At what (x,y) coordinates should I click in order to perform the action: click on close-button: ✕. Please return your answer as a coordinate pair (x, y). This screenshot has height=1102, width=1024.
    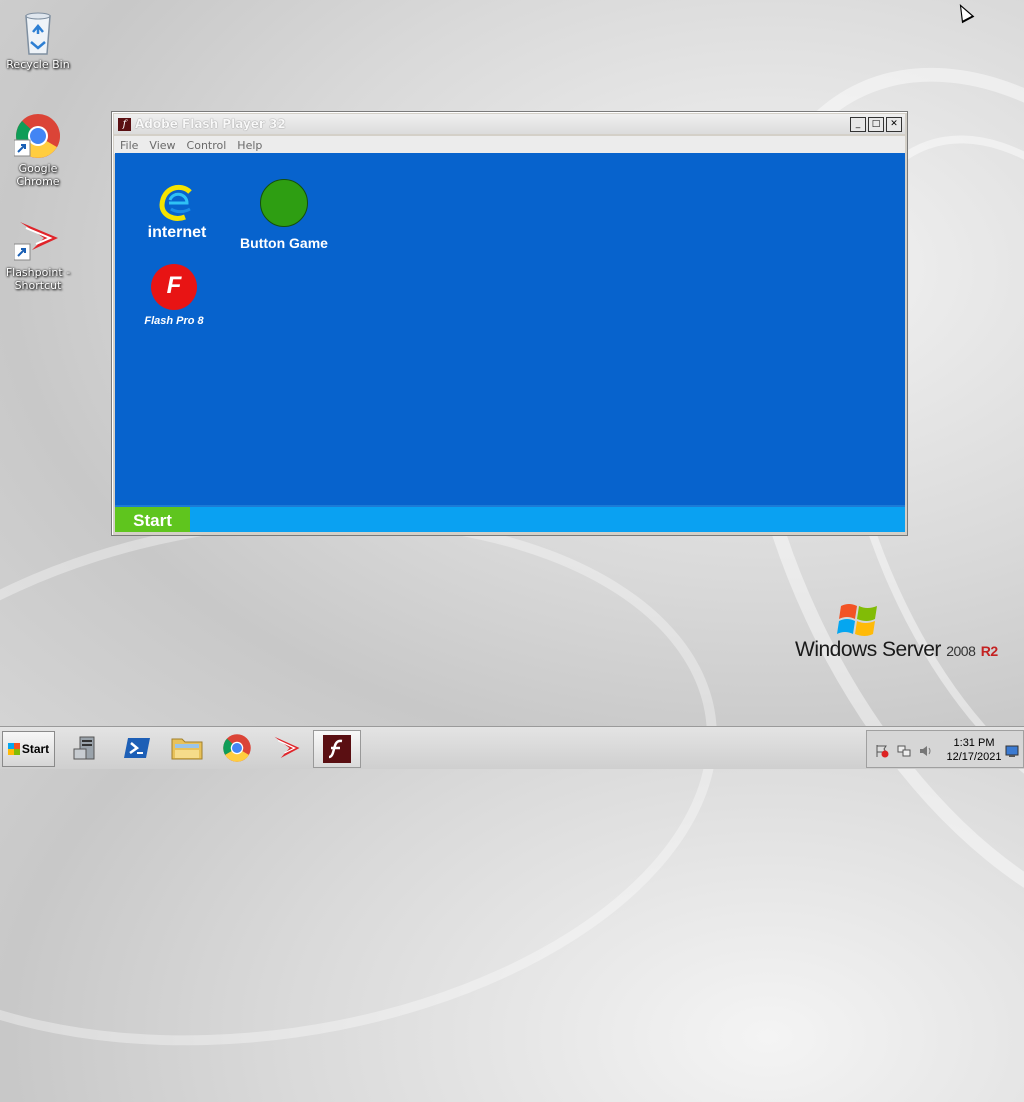
    Looking at the image, I should click on (894, 124).